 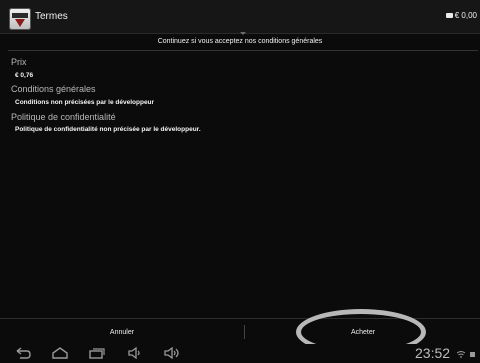 I want to click on battery-icon, so click(x=472, y=355).